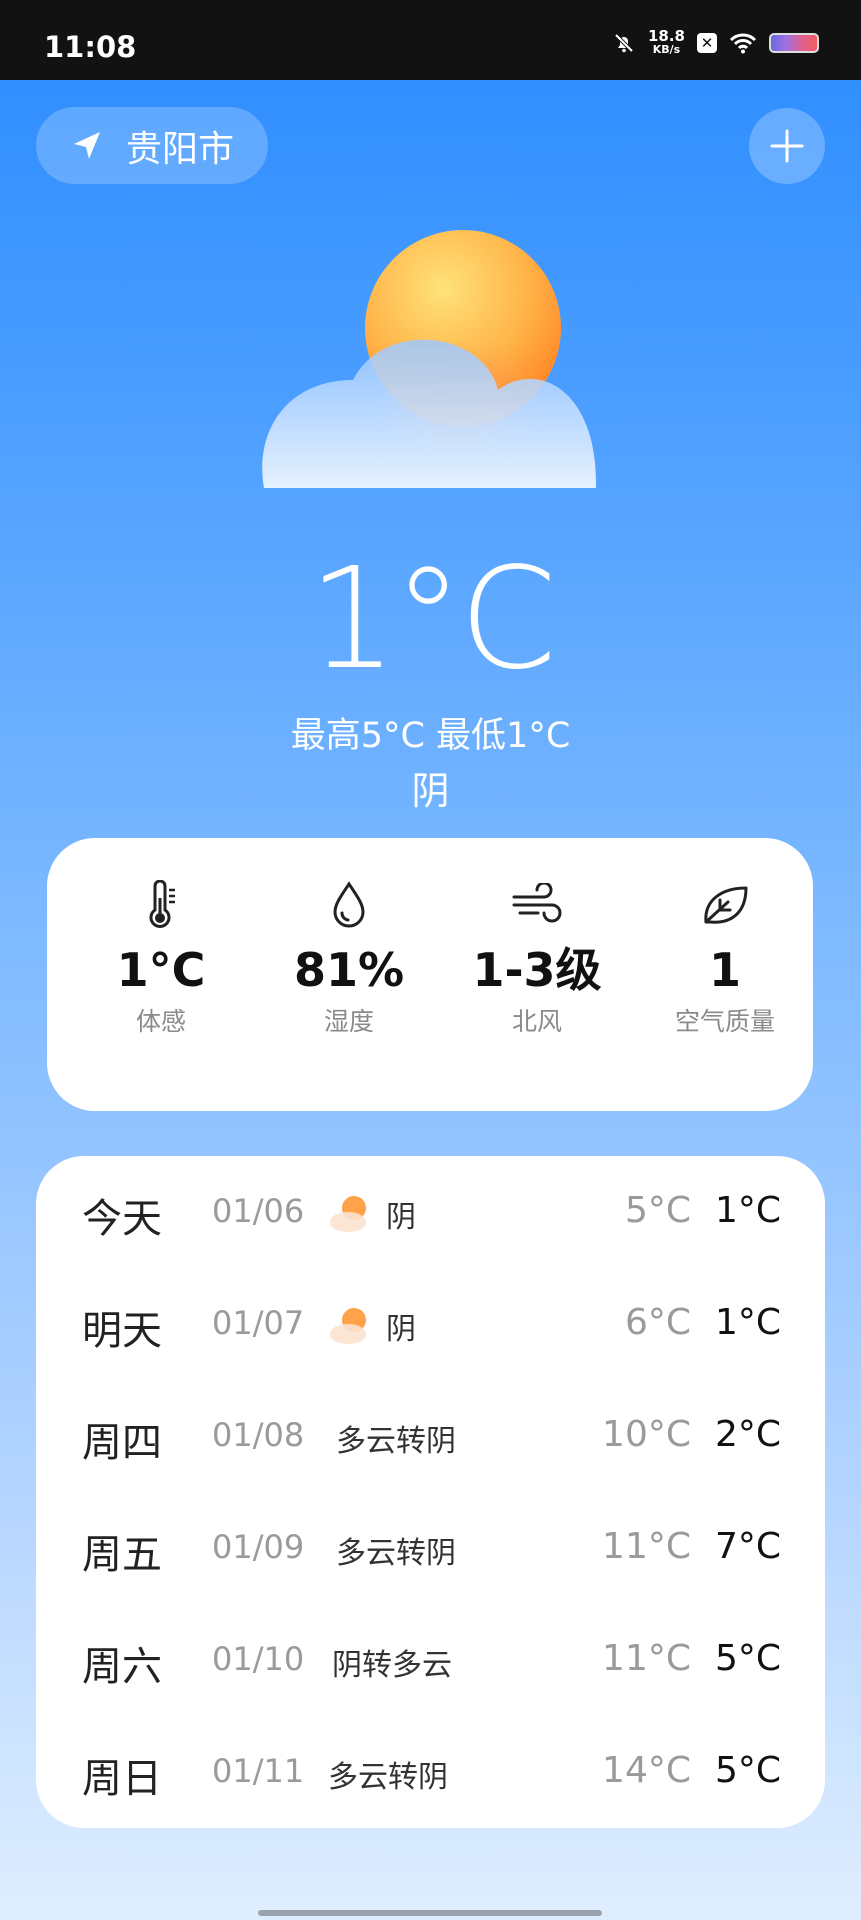 The height and width of the screenshot is (1920, 861). Describe the element at coordinates (180, 149) in the screenshot. I see `city-name: 贵阳市` at that location.